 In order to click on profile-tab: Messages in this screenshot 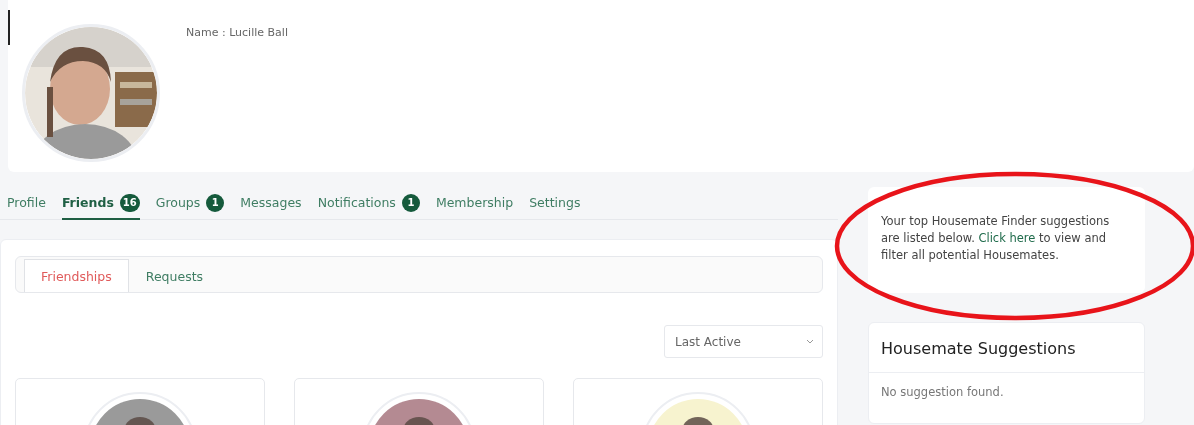, I will do `click(271, 203)`.